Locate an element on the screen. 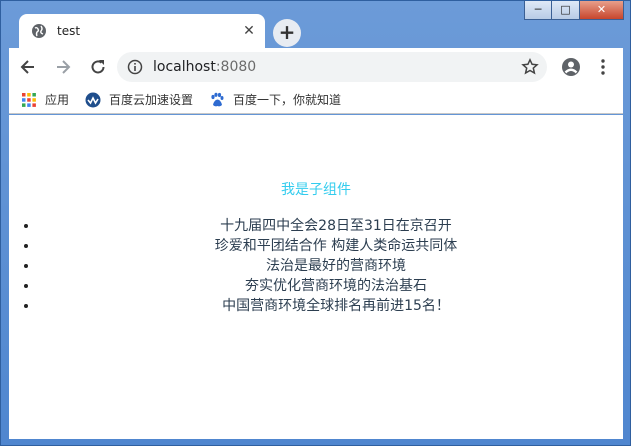 This screenshot has height=446, width=631. globe-icon is located at coordinates (39, 31).